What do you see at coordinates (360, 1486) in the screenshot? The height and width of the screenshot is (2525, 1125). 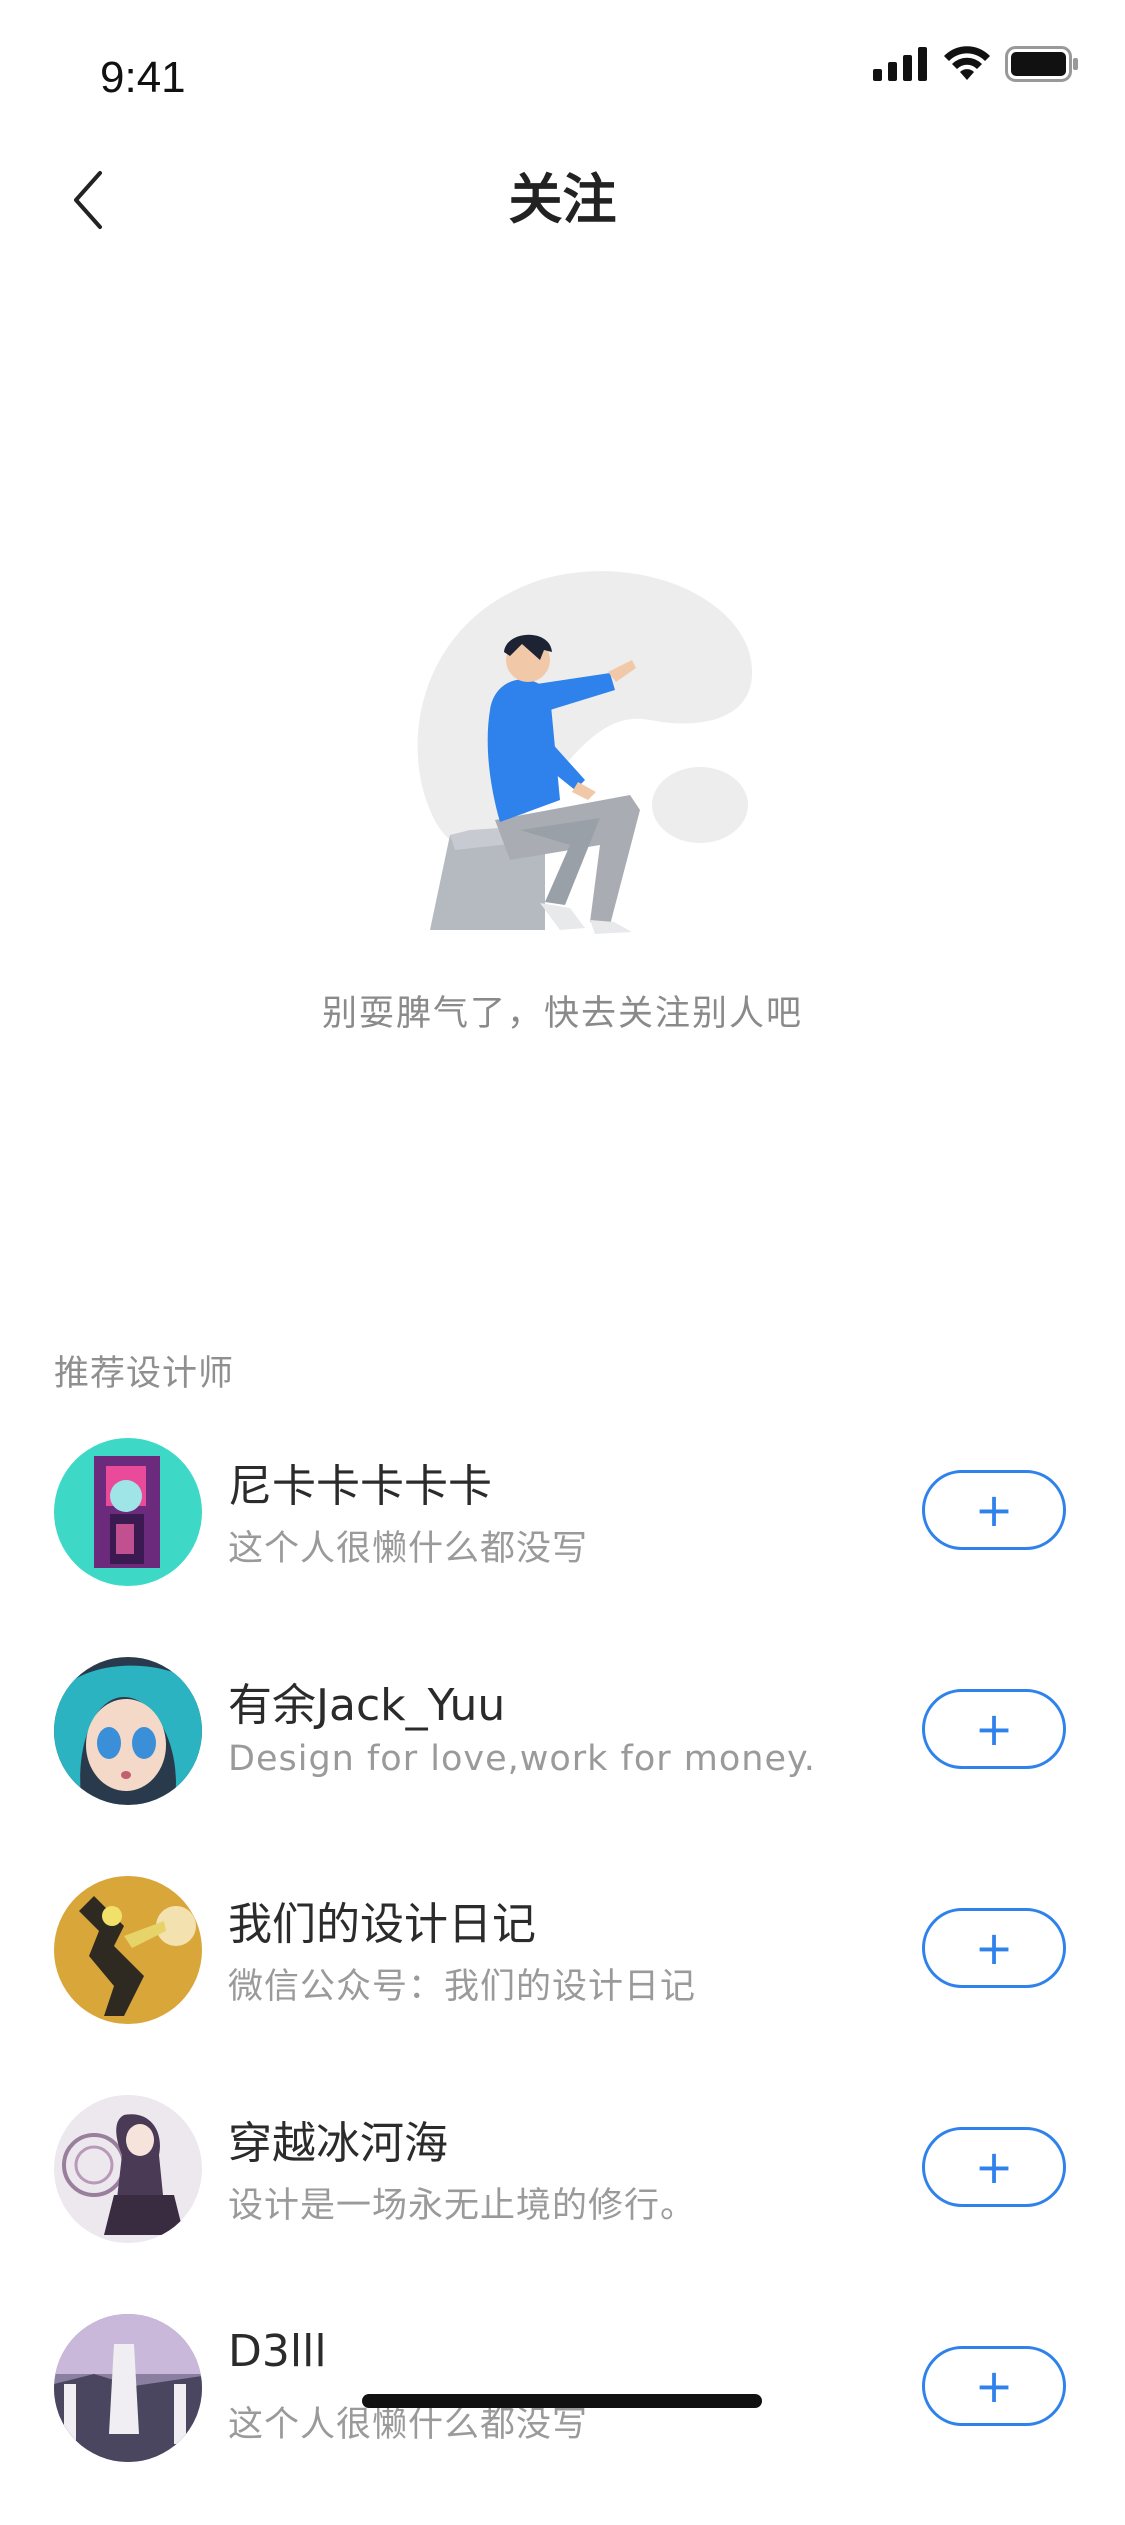 I see `designer-name: 尼卡卡卡卡卡` at bounding box center [360, 1486].